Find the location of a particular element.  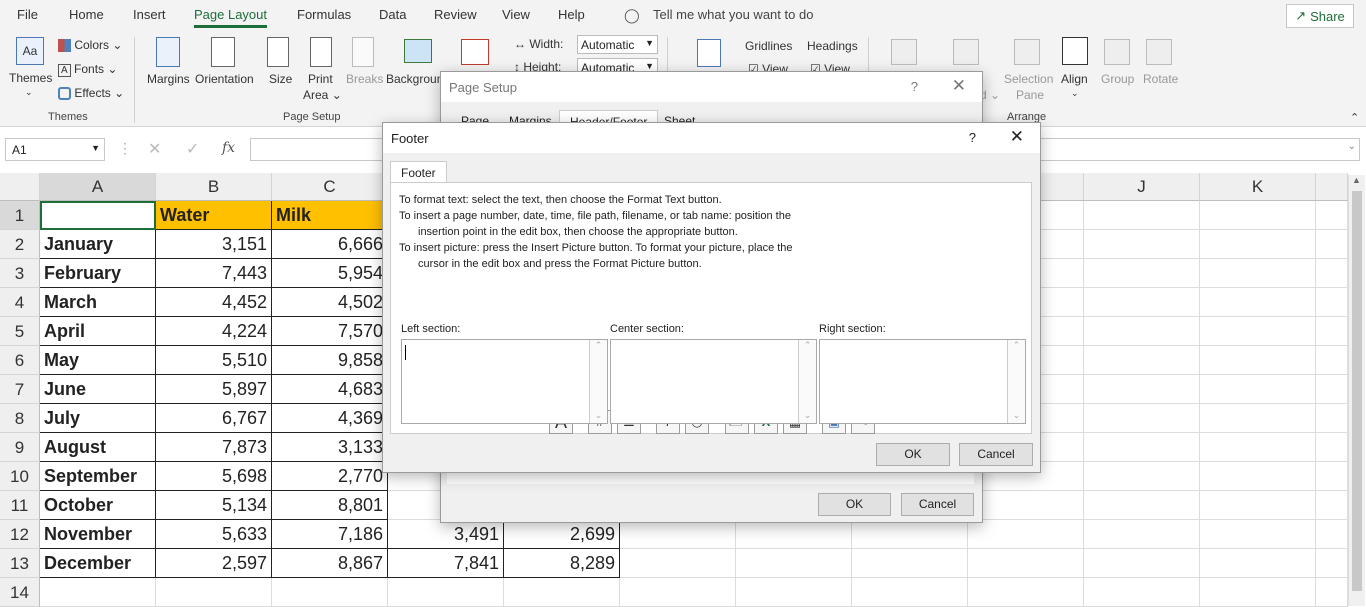

bring-forward-icon is located at coordinates (904, 52).